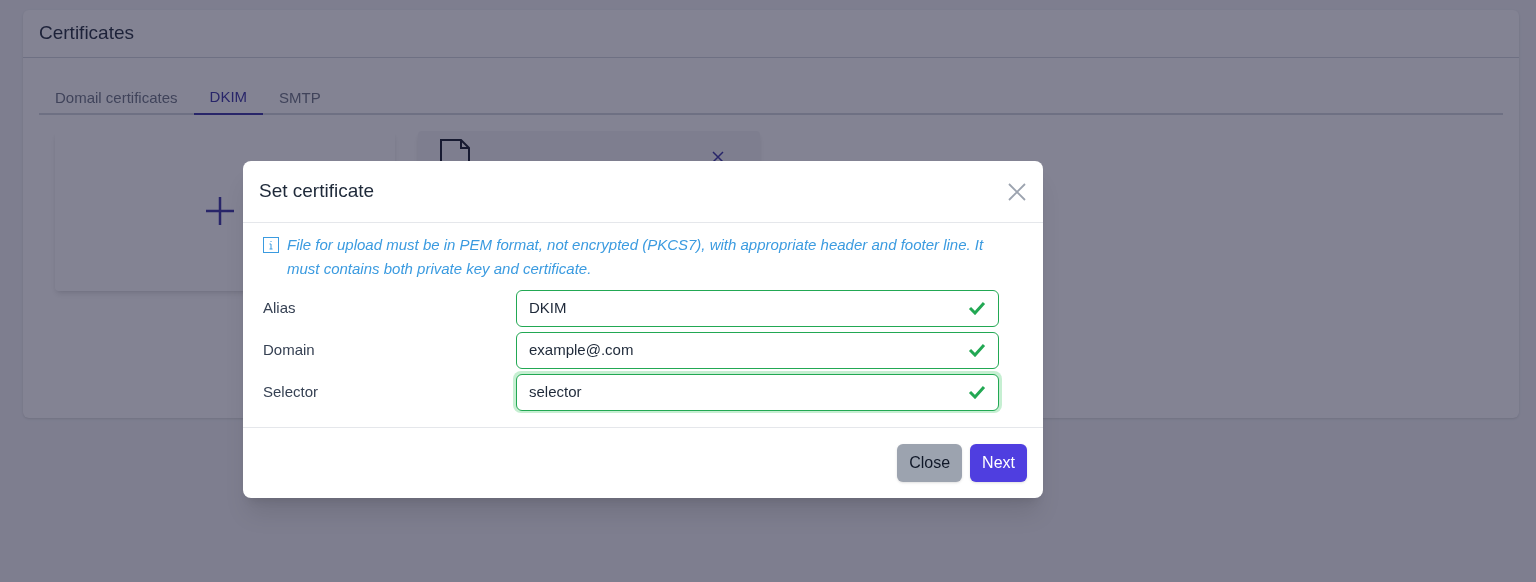 This screenshot has width=1536, height=582. What do you see at coordinates (455, 150) in the screenshot?
I see `document-icon` at bounding box center [455, 150].